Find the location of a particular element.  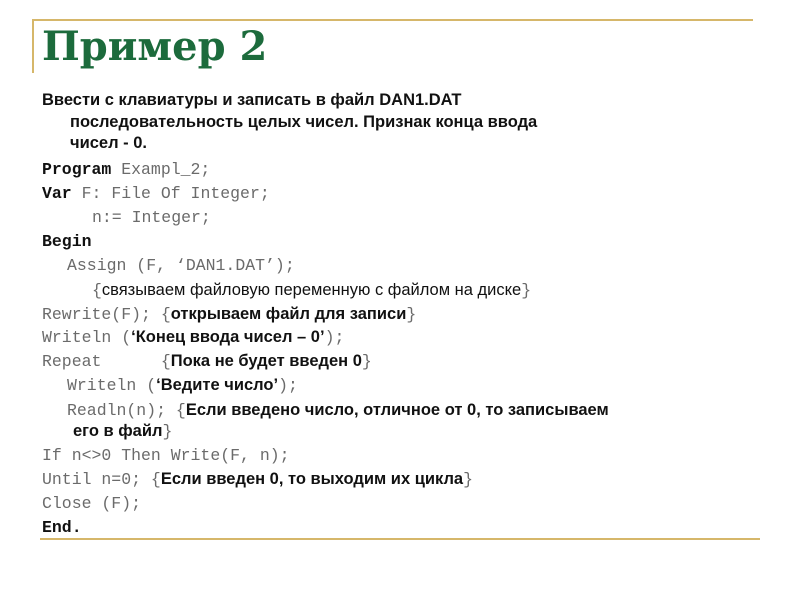

writeln-string: ‘Конец ввода чисел – 0’ is located at coordinates (228, 337).